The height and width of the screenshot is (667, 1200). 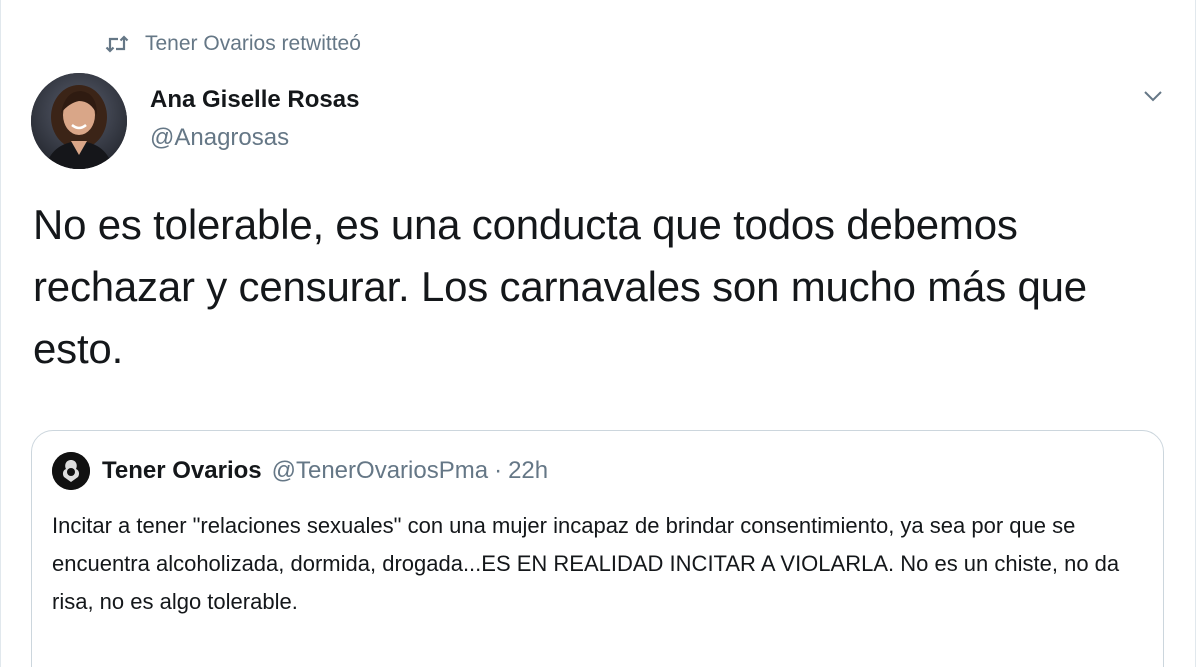 I want to click on author-name: Ana Giselle Rosas, so click(x=254, y=100).